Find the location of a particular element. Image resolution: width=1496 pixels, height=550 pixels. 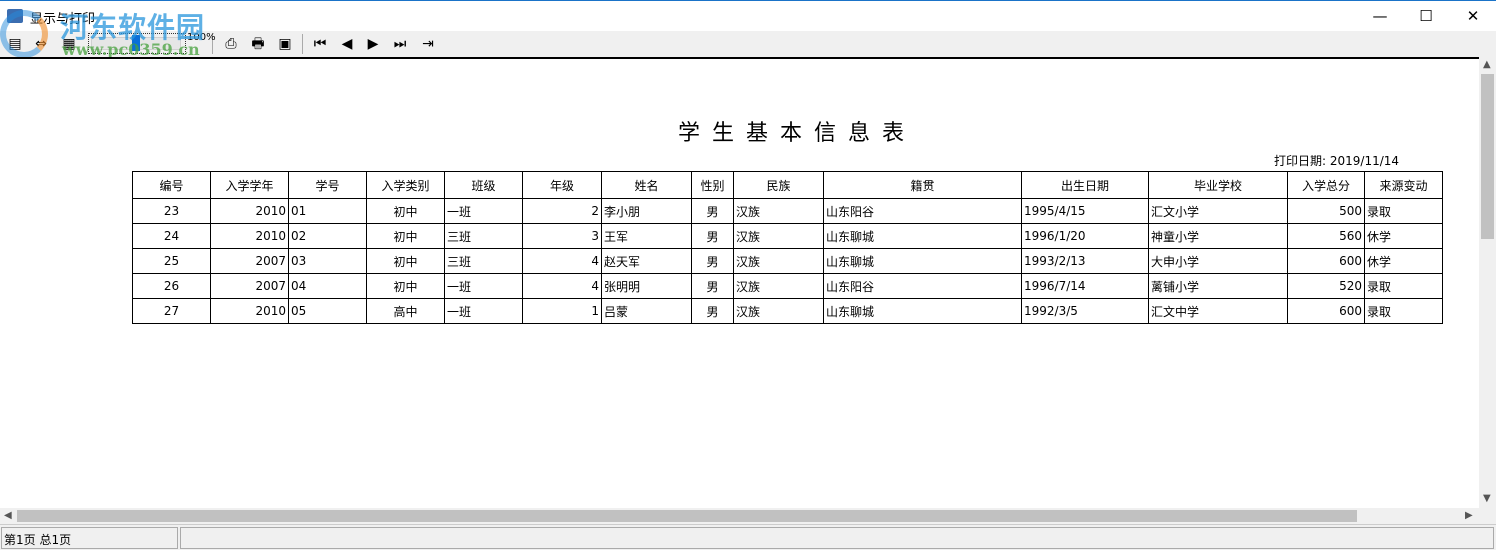

column-header: 年级 is located at coordinates (562, 185).